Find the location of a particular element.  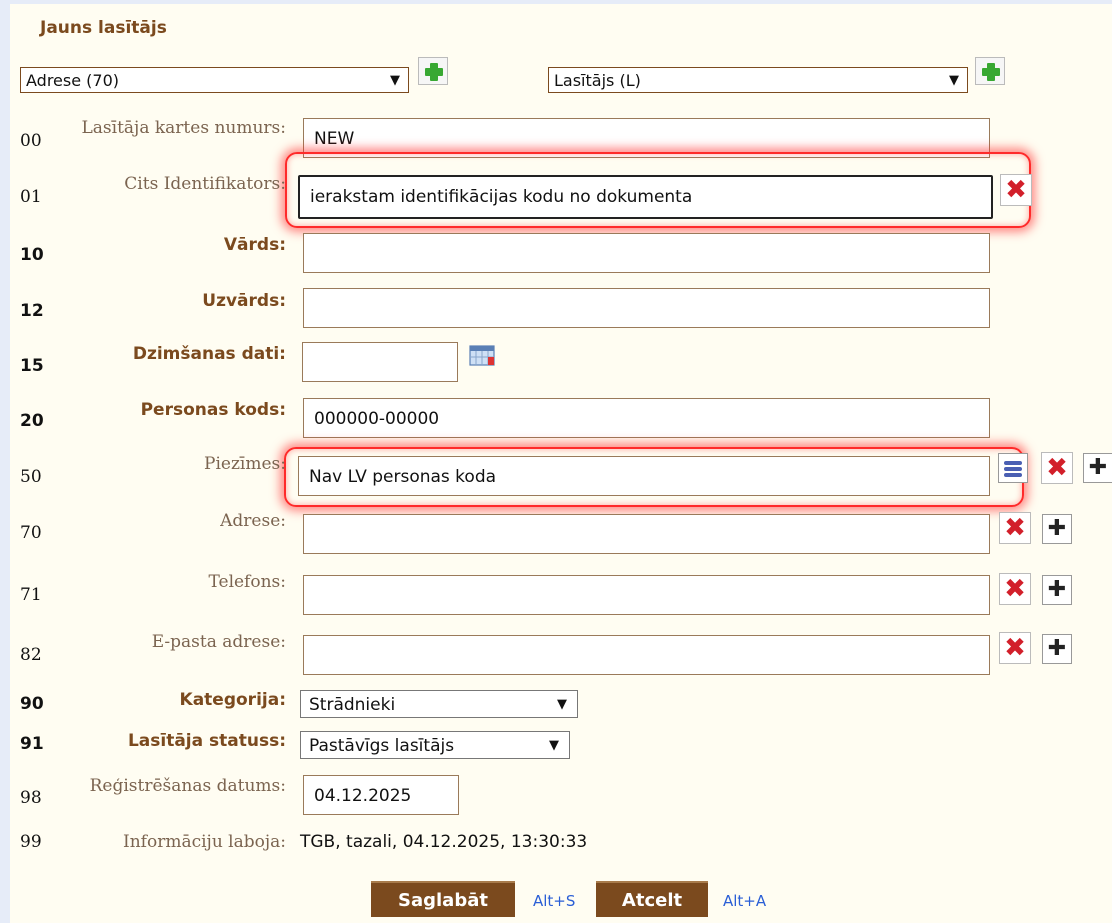

field-label-category: Kategorija: is located at coordinates (232, 700).